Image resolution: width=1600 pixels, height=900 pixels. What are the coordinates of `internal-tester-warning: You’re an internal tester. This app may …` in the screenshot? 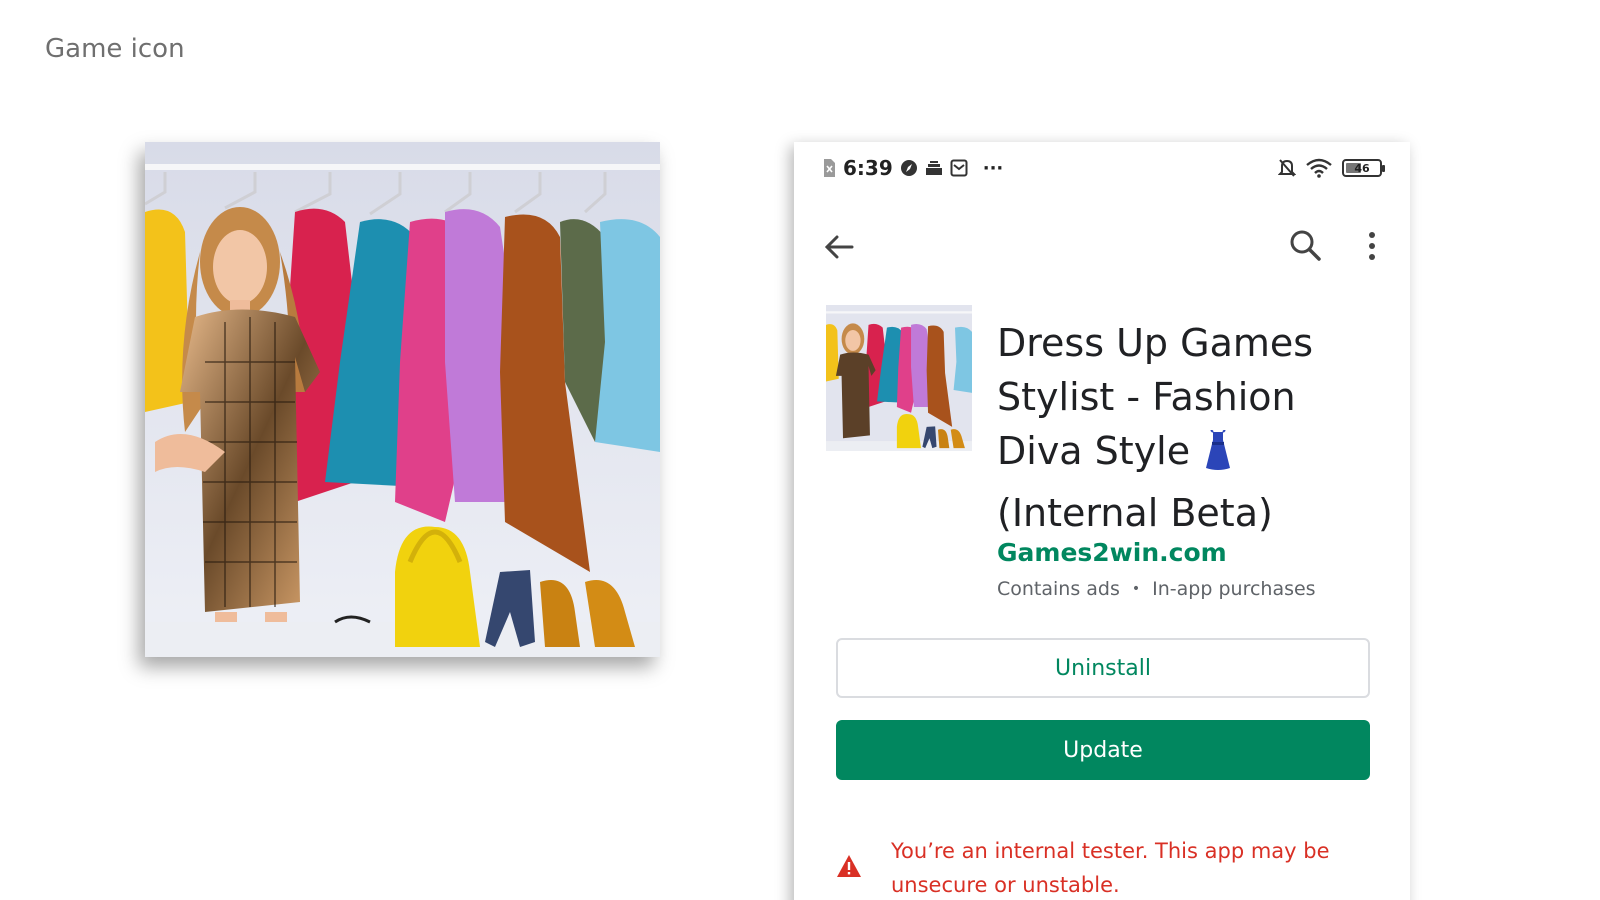 It's located at (1110, 868).